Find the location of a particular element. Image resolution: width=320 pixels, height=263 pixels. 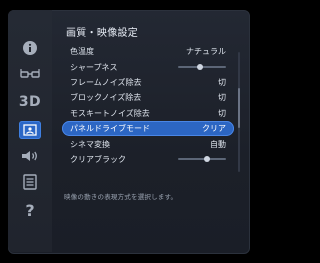

help-label: ? is located at coordinates (30, 210).